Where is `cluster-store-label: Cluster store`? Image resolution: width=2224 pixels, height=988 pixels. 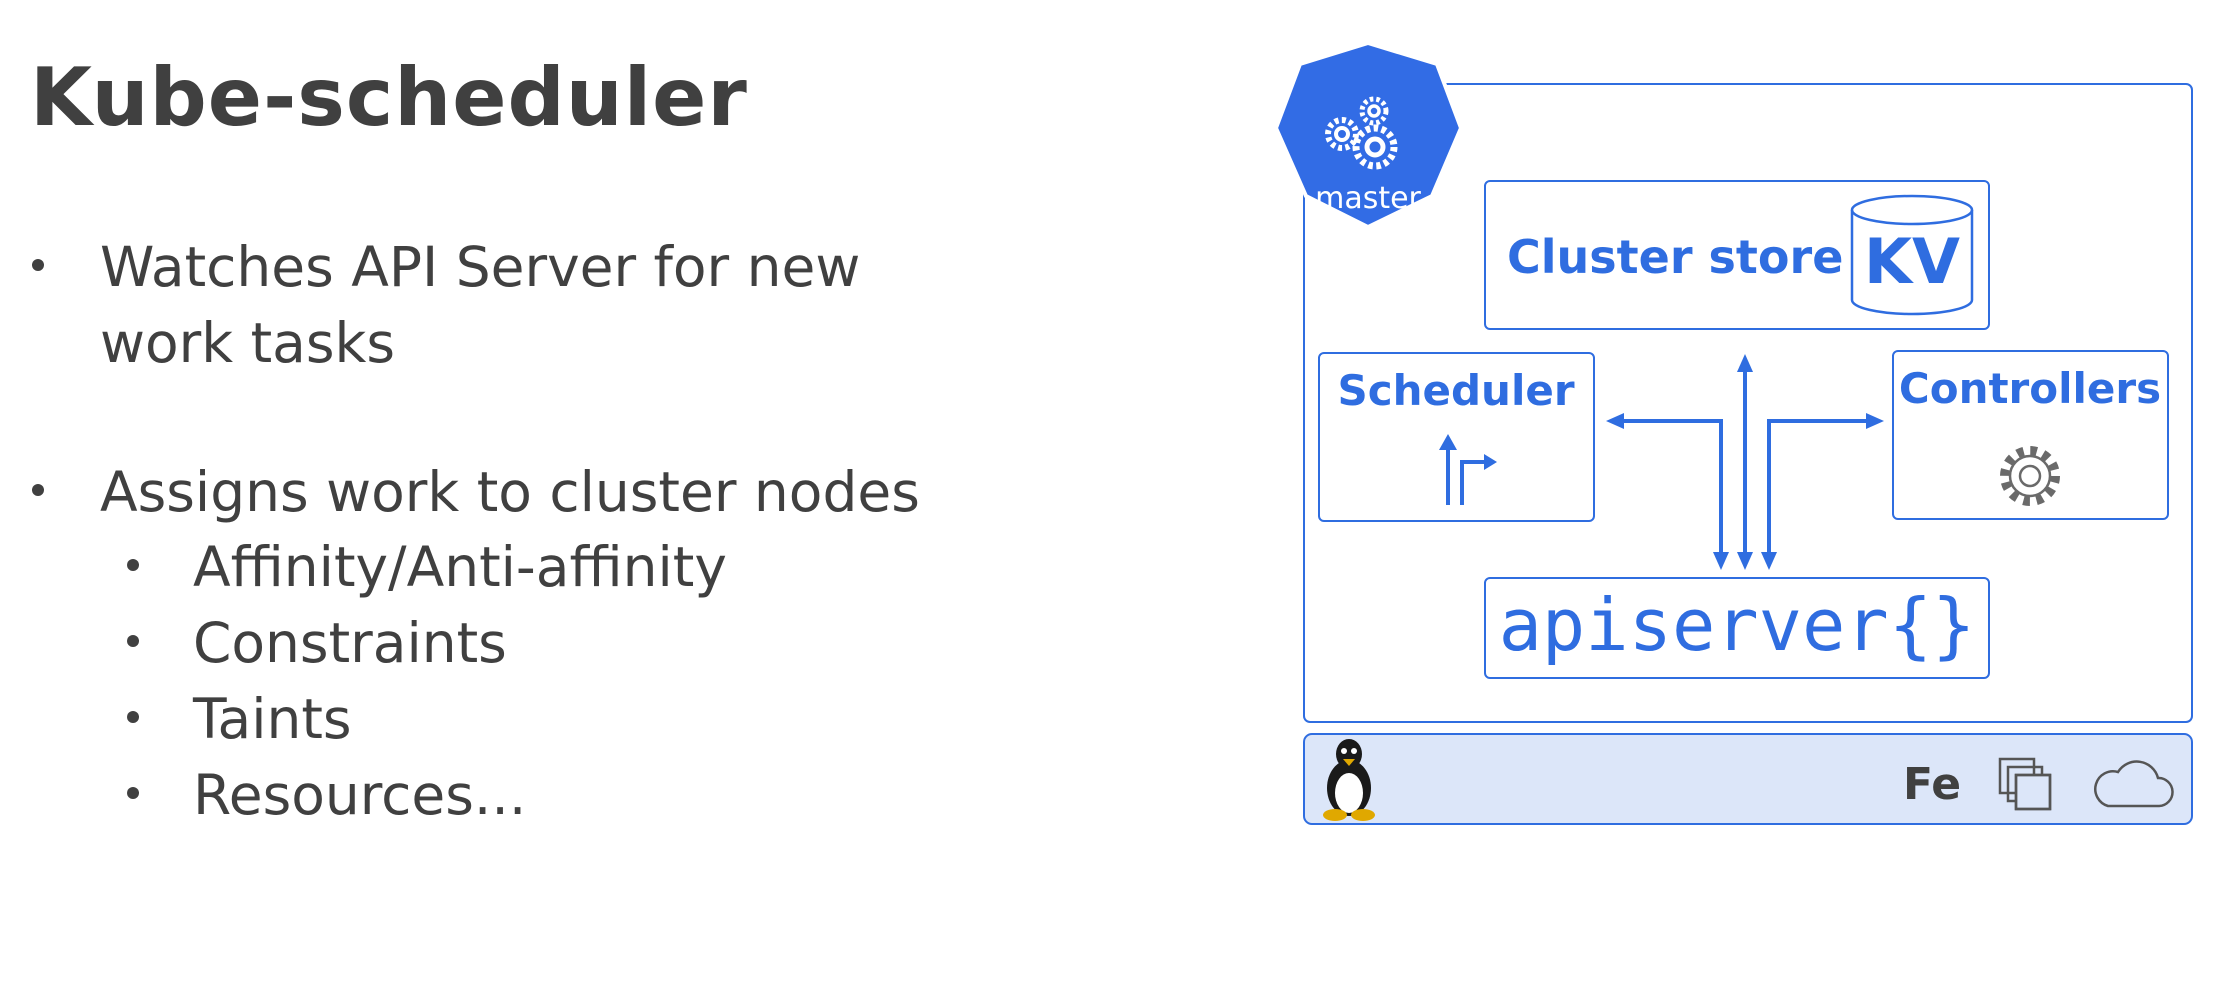
cluster-store-label: Cluster store is located at coordinates (1675, 257).